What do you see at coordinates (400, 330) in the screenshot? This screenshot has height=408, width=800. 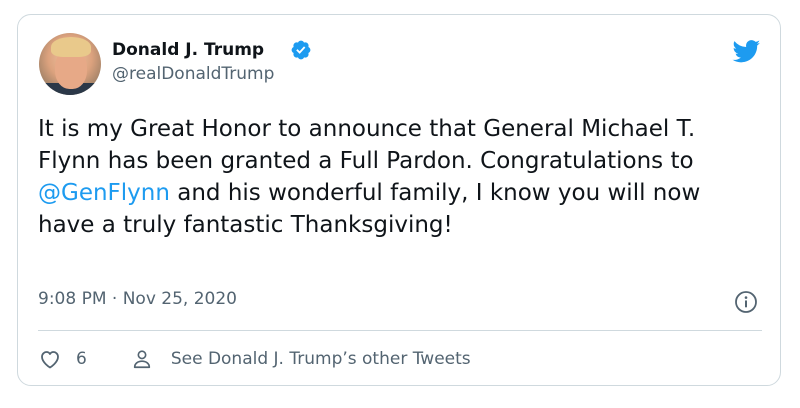 I see `divider` at bounding box center [400, 330].